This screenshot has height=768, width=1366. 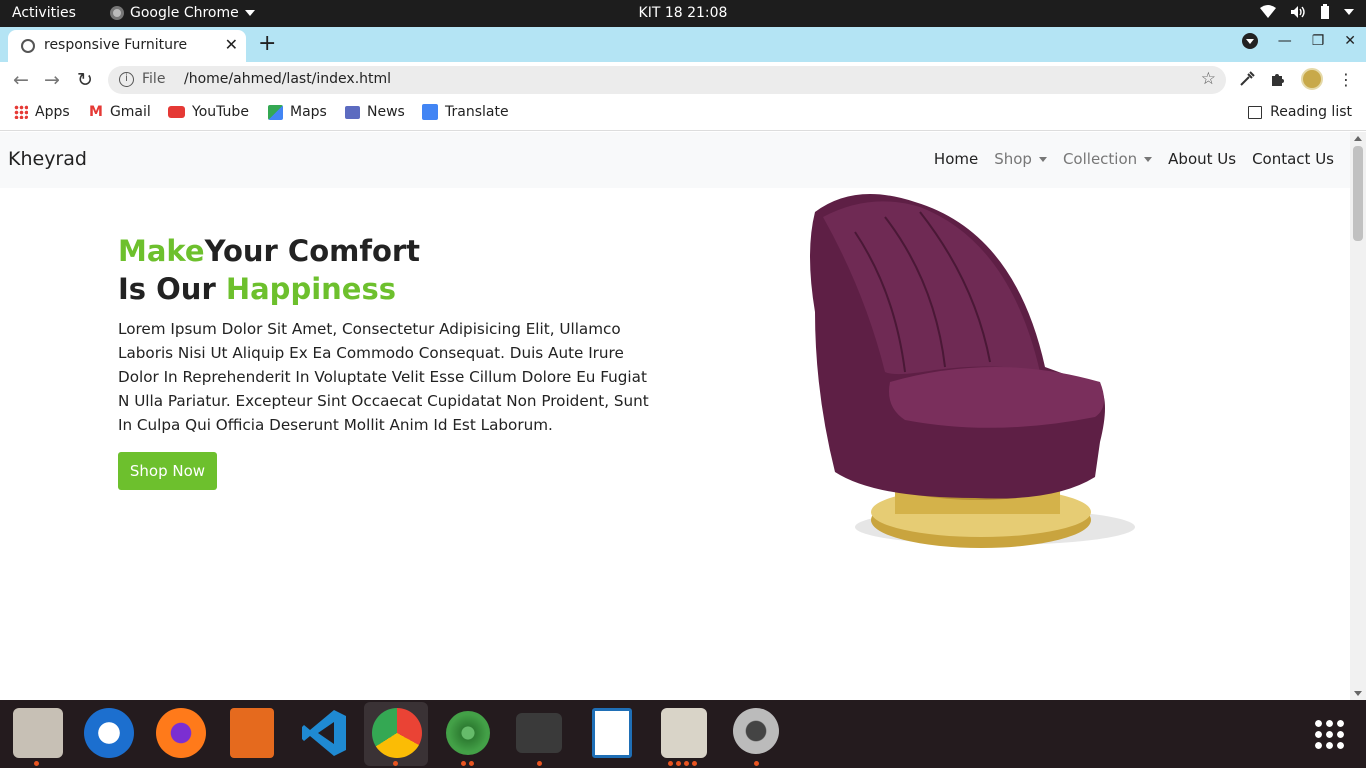 I want to click on page-scrollbar, so click(x=1358, y=416).